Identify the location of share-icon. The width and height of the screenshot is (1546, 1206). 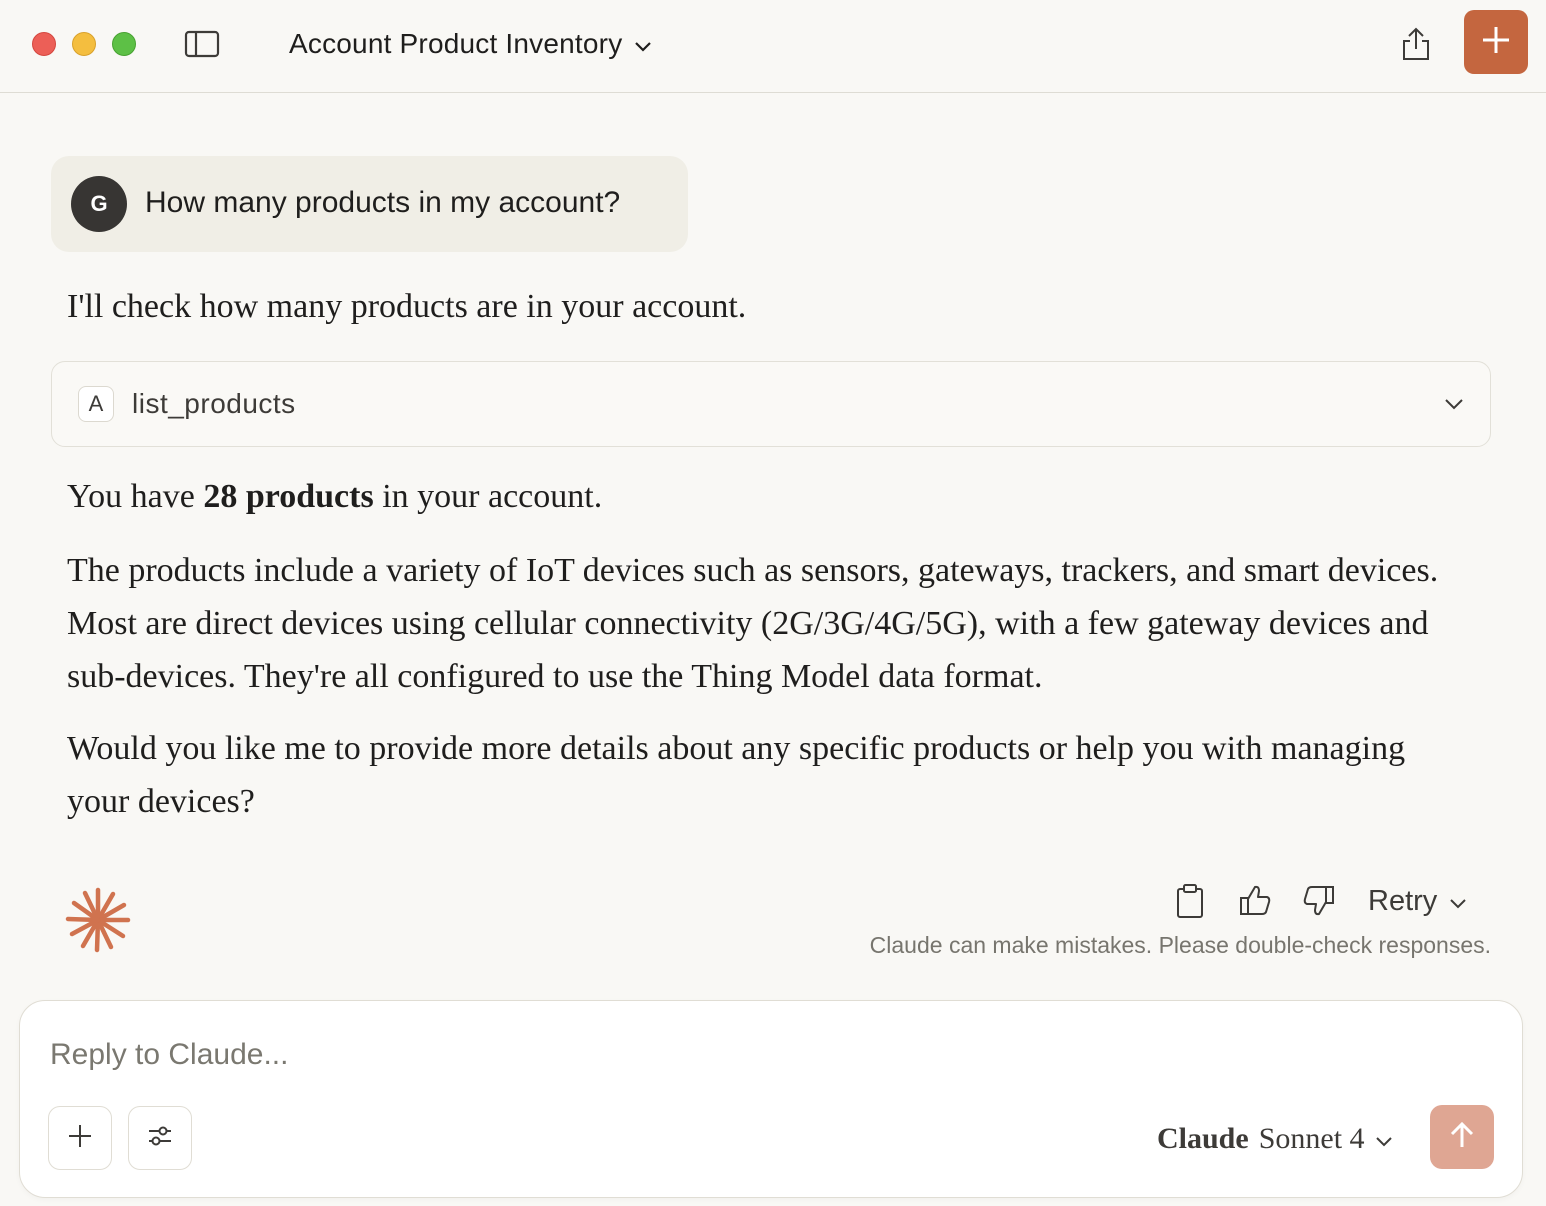
(1416, 44).